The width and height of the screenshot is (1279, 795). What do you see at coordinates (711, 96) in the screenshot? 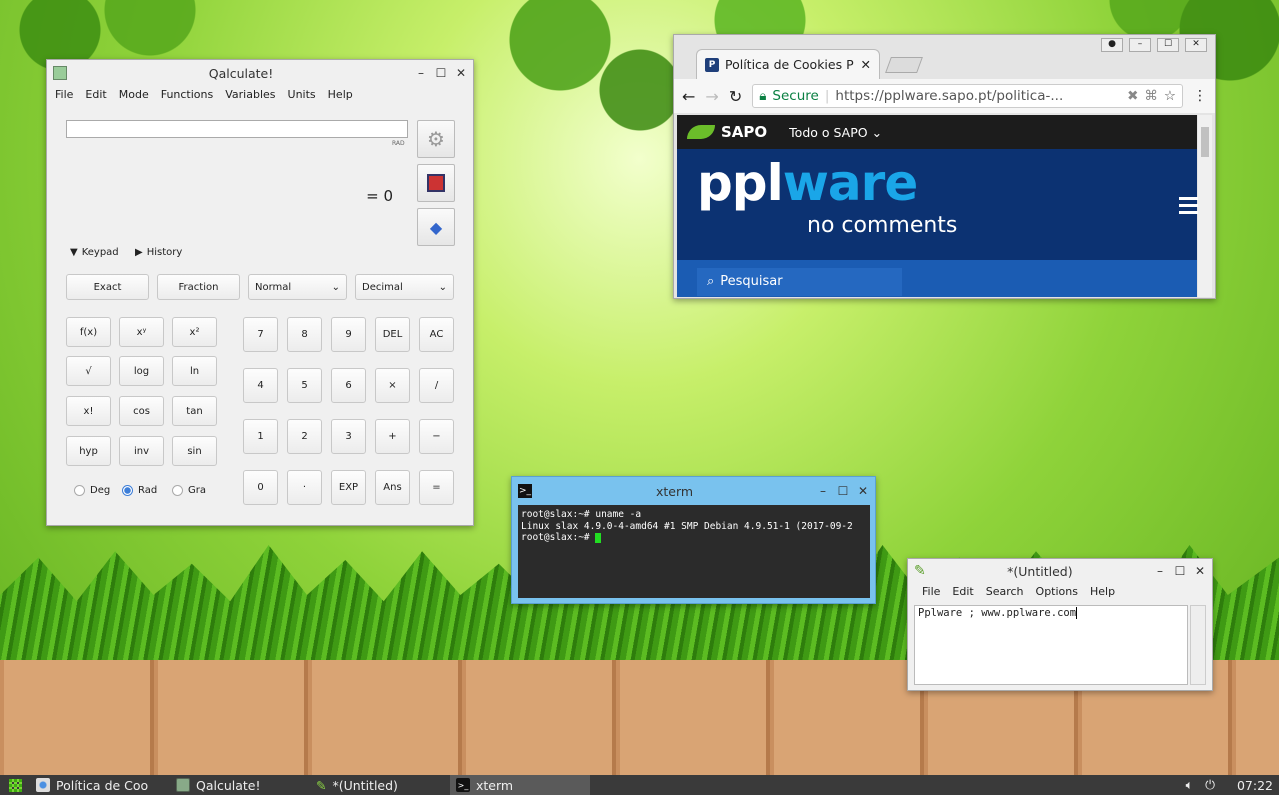
I see `forward-icon: →` at bounding box center [711, 96].